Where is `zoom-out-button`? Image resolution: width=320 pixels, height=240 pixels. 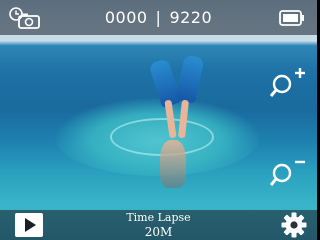 zoom-out-button is located at coordinates (287, 172).